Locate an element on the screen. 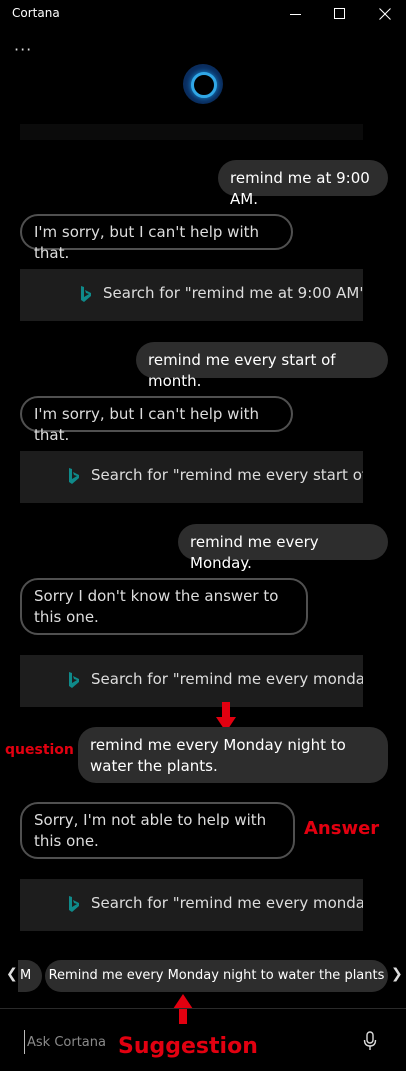 The width and height of the screenshot is (406, 1071). user-message-text: remind me every Monday. is located at coordinates (254, 552).